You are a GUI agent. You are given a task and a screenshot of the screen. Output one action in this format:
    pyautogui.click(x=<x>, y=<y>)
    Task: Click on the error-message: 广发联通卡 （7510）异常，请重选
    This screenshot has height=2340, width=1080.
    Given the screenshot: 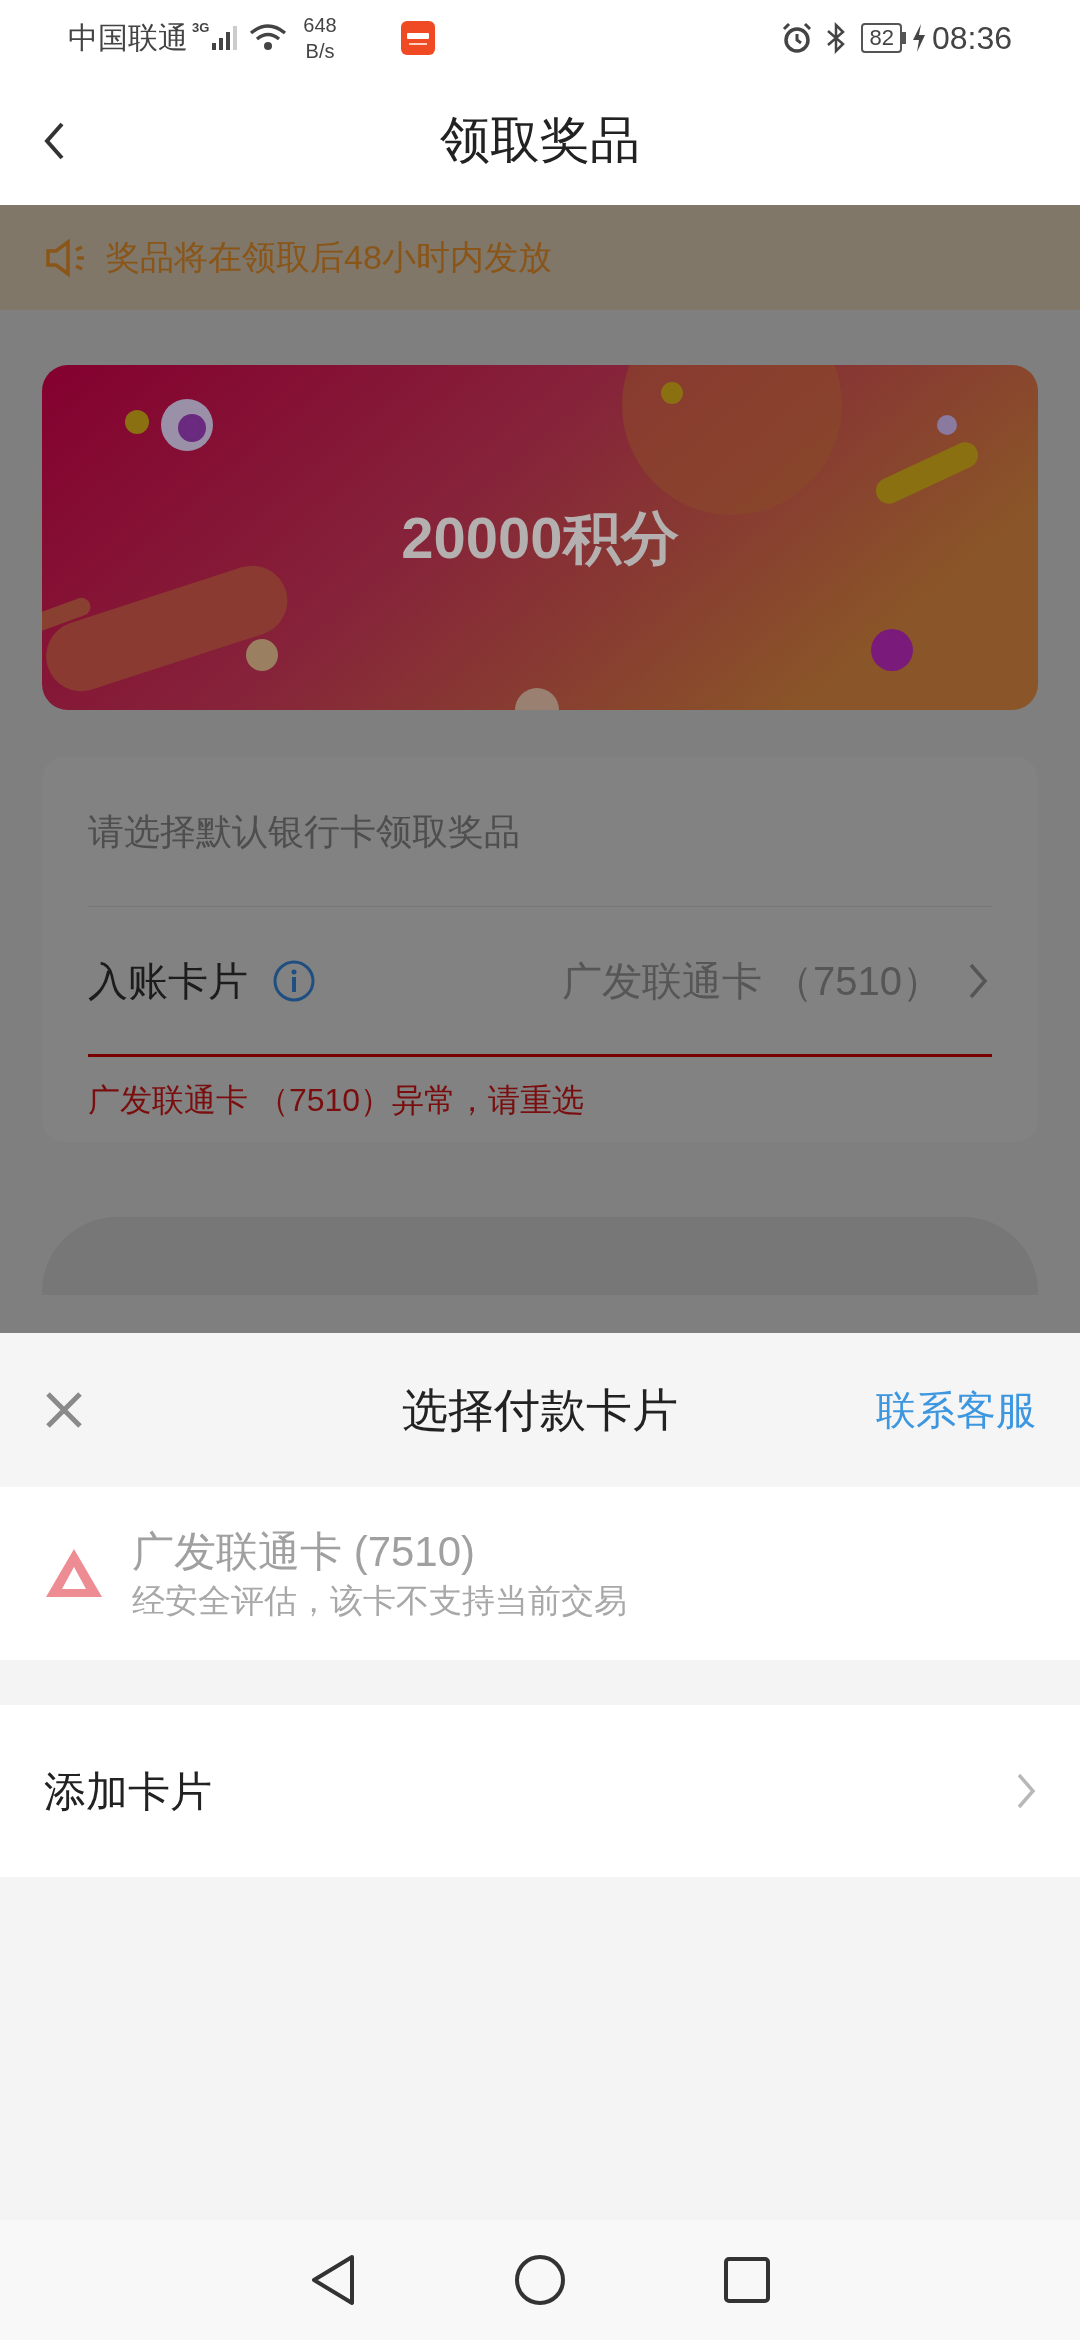 What is the action you would take?
    pyautogui.click(x=336, y=1100)
    